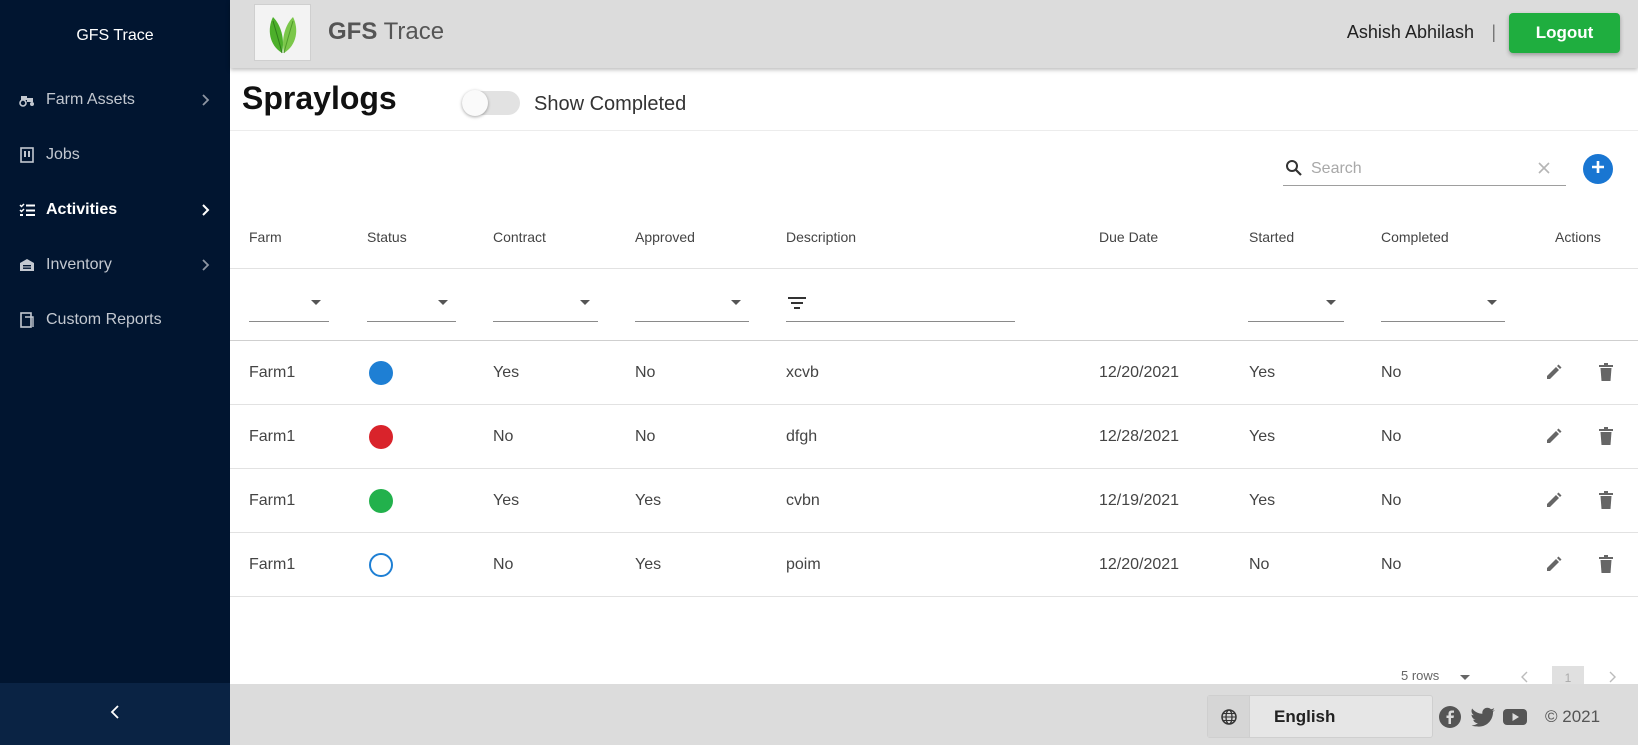  Describe the element at coordinates (692, 304) in the screenshot. I see `approved-filter-select` at that location.